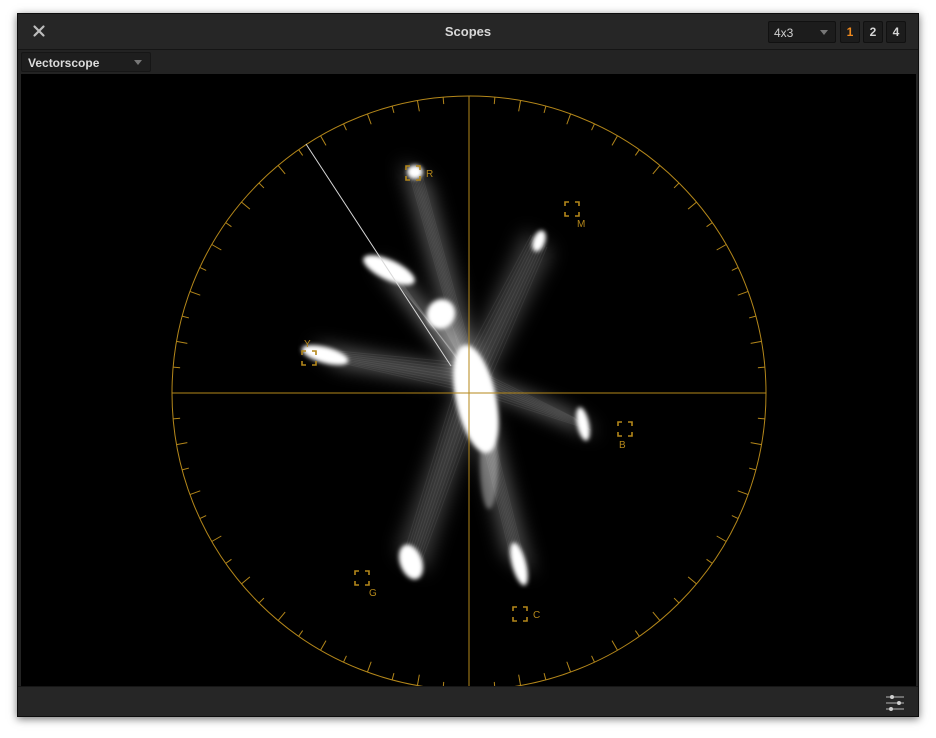 The width and height of the screenshot is (936, 738). I want to click on layout-select: 4x3, so click(802, 32).